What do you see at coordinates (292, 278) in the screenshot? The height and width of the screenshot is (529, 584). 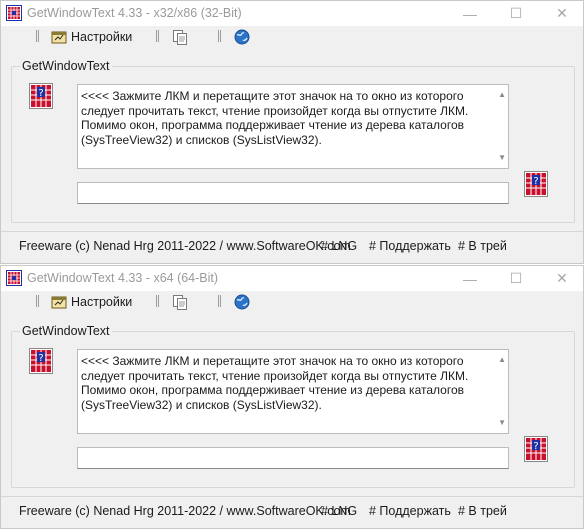 I see `title-bar: GetWindowText 4.33 - x64 (64-Bit) — ☐ ✕` at bounding box center [292, 278].